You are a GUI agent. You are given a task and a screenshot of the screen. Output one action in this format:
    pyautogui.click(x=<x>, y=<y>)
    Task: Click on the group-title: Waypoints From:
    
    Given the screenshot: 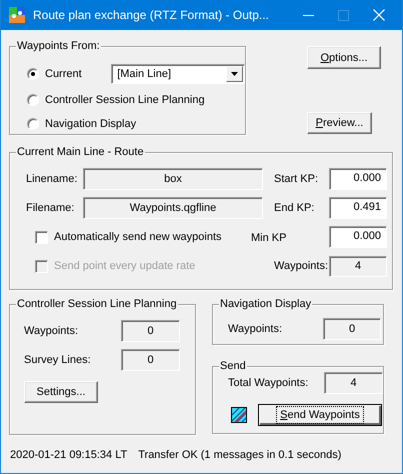 What is the action you would take?
    pyautogui.click(x=58, y=46)
    